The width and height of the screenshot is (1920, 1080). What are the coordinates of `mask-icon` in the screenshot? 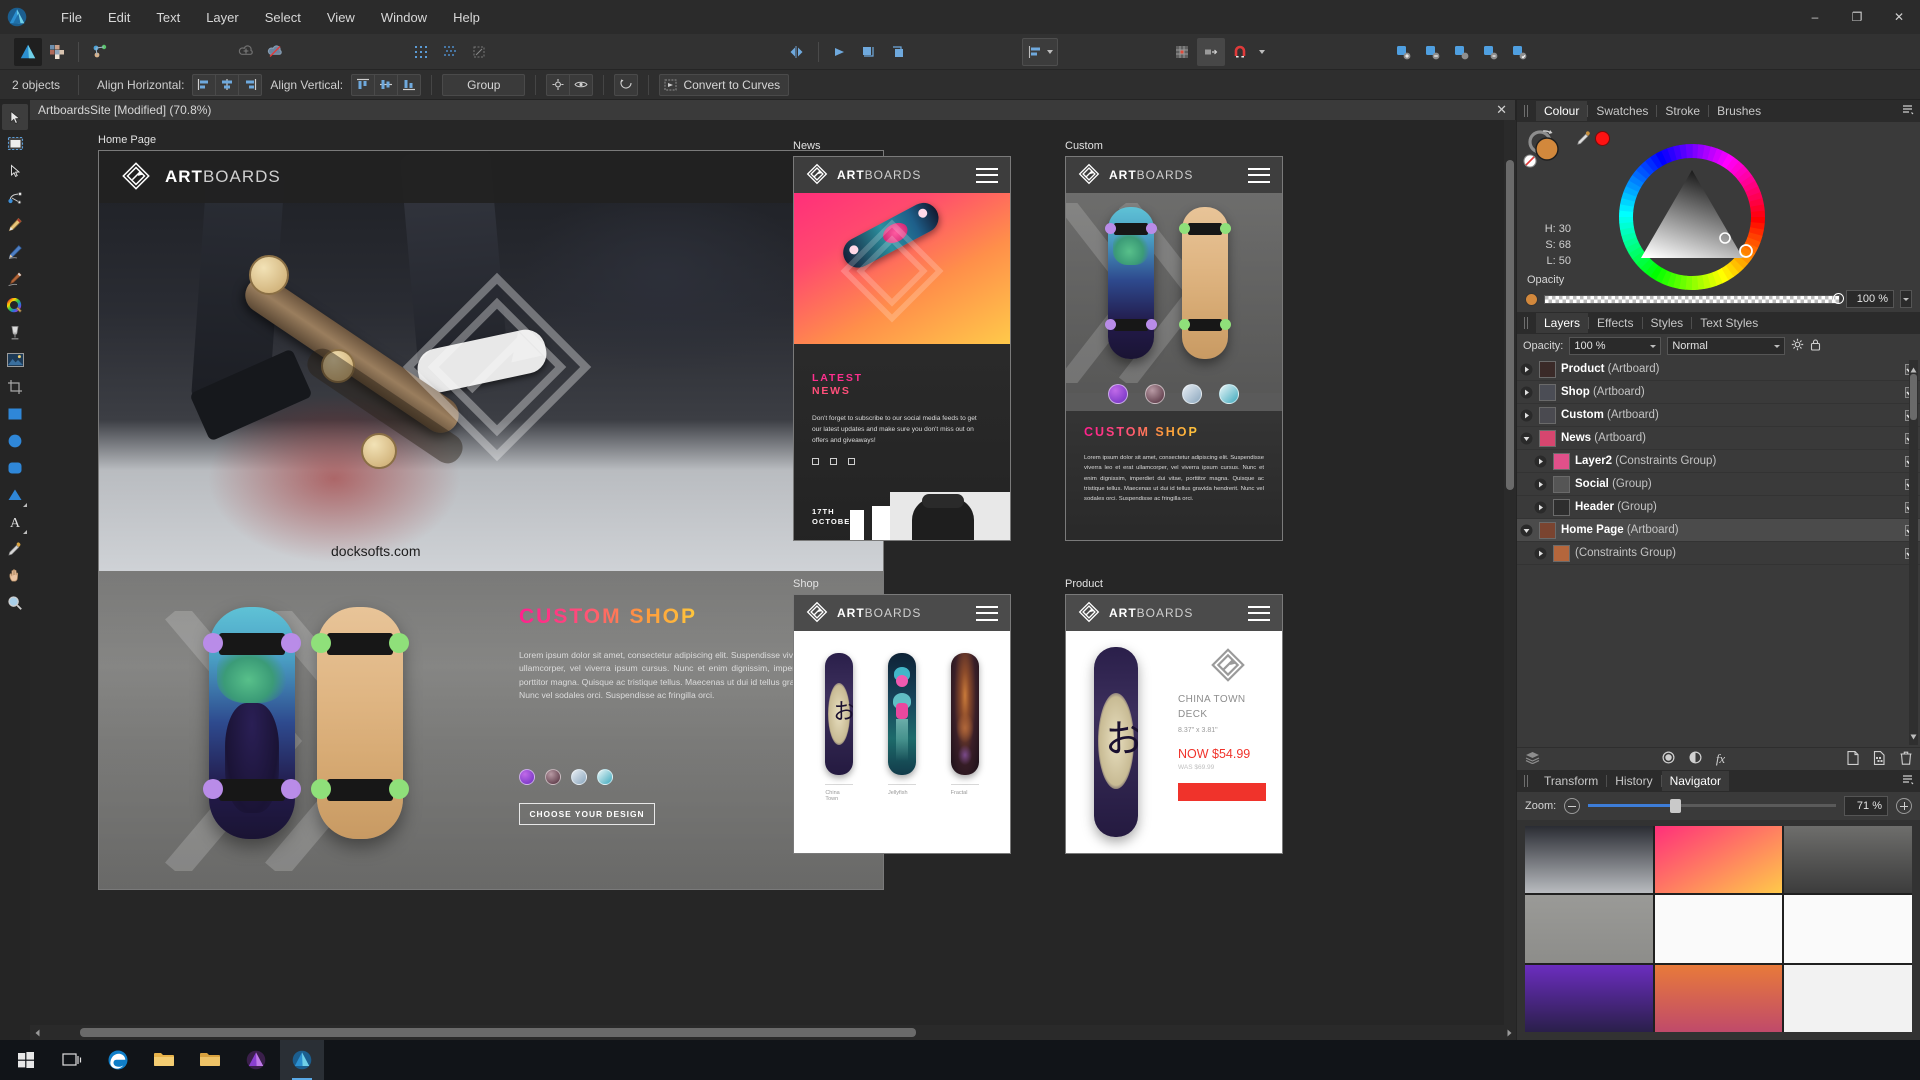 It's located at (1695, 759).